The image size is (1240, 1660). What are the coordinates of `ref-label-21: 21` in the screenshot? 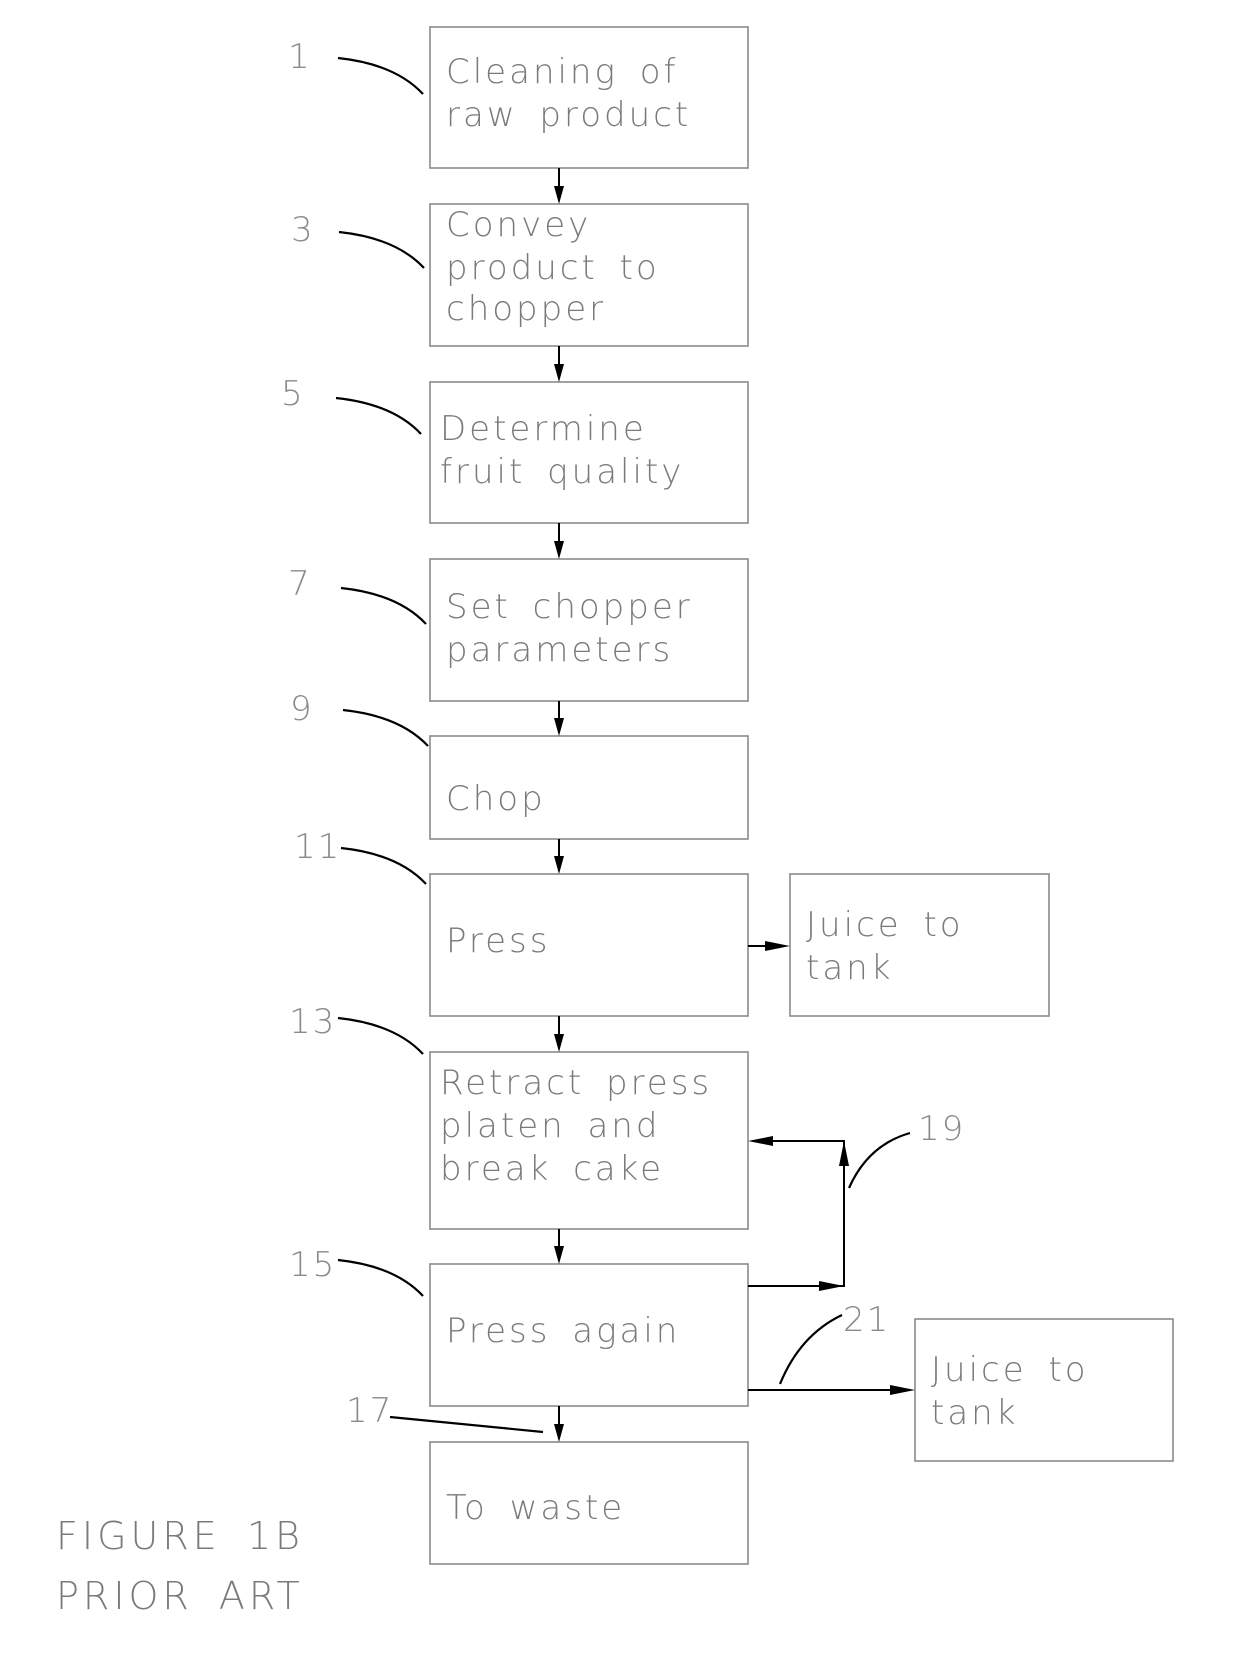 It's located at (866, 1320).